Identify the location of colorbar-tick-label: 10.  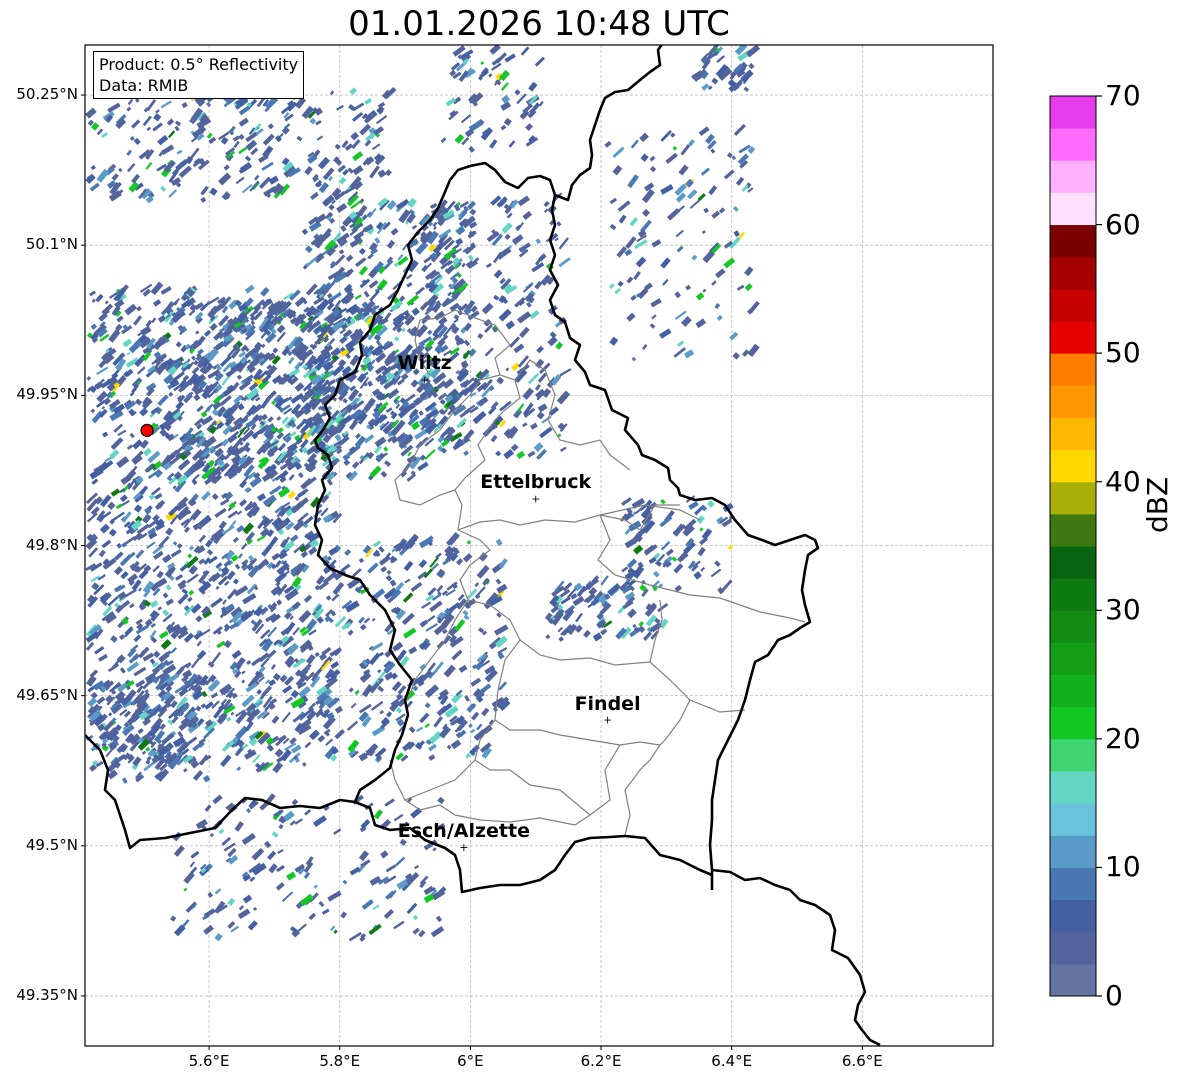
(1123, 867).